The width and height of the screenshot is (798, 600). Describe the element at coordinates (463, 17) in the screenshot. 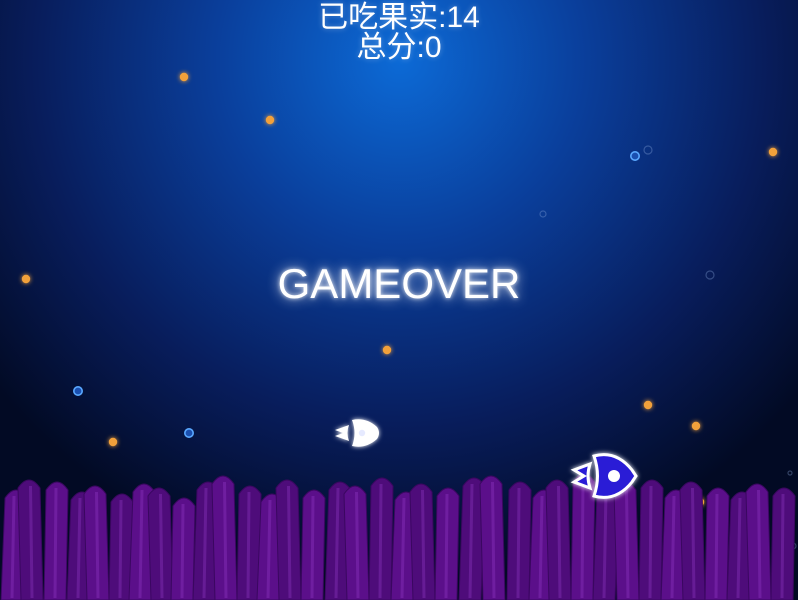

I see `fruits-eaten-value: 14` at that location.